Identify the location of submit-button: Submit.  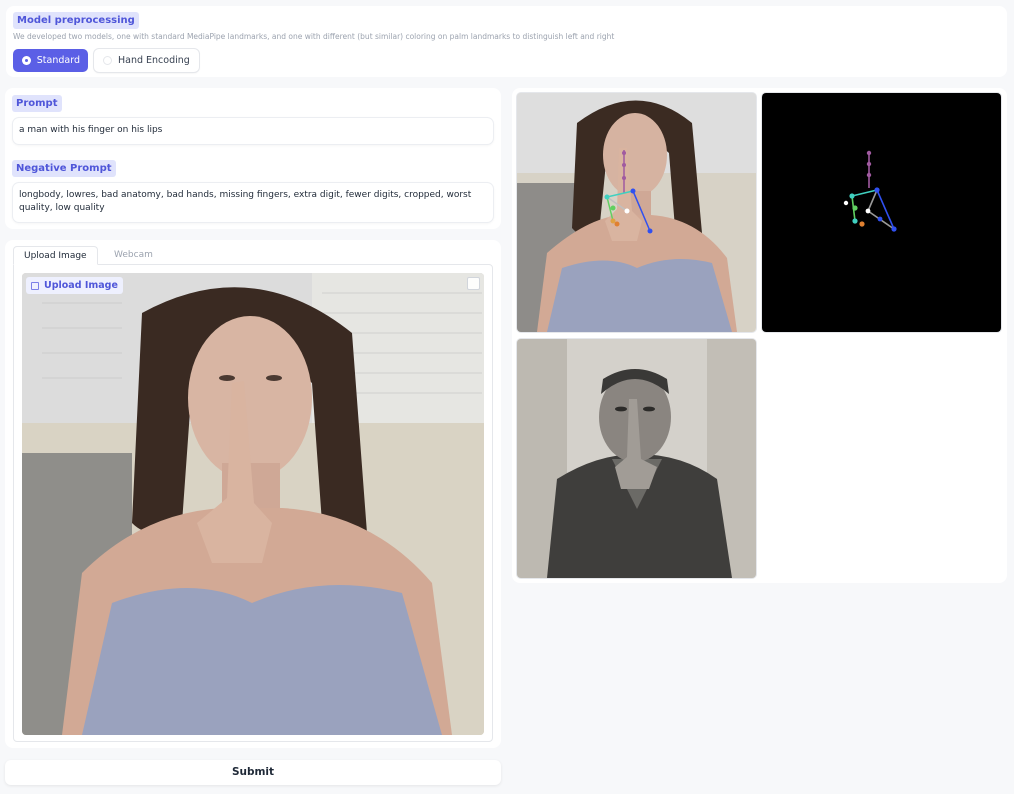
(253, 772).